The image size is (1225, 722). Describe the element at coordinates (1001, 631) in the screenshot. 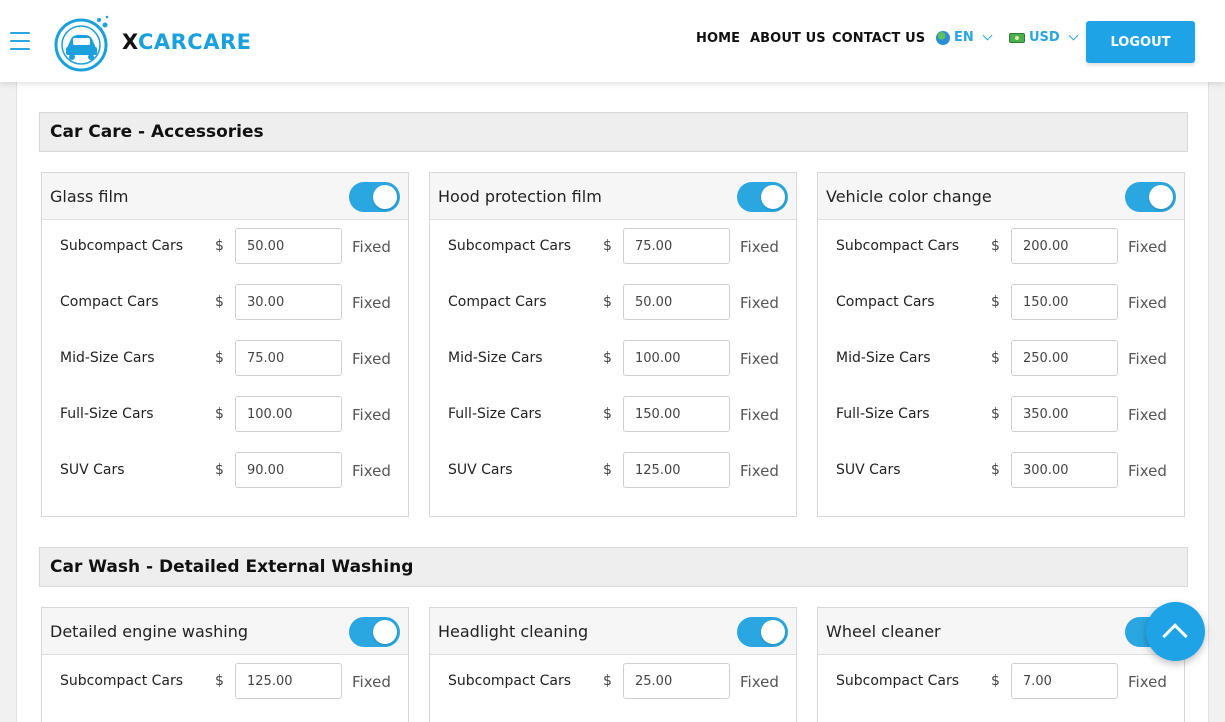

I see `panel-header: Wheel cleaner` at that location.